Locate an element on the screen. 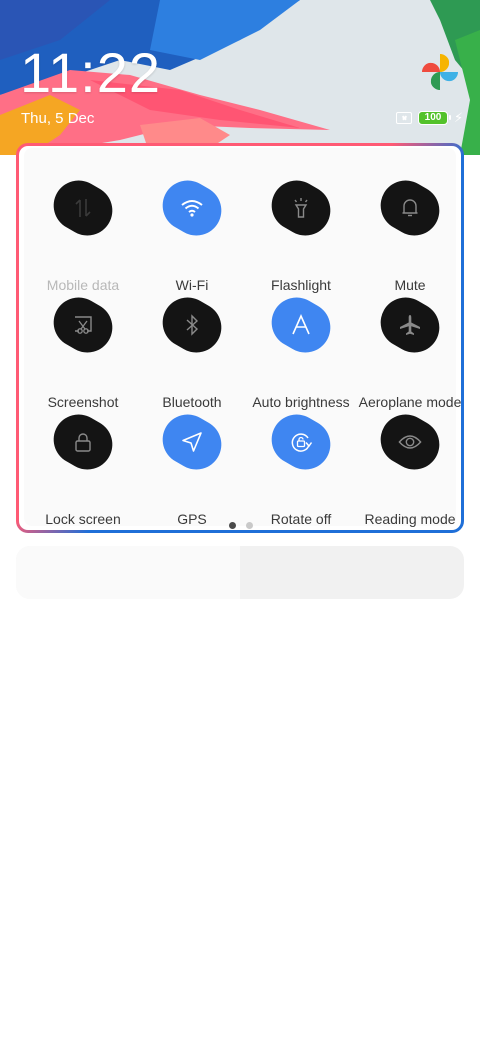 The width and height of the screenshot is (480, 1040). lock-icon is located at coordinates (83, 442).